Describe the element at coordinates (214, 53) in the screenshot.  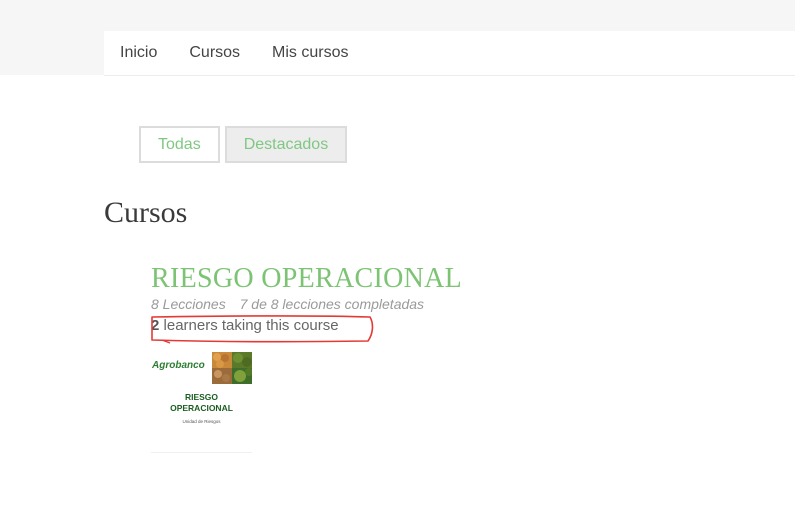
I see `nav-link-cursos: Cursos` at that location.